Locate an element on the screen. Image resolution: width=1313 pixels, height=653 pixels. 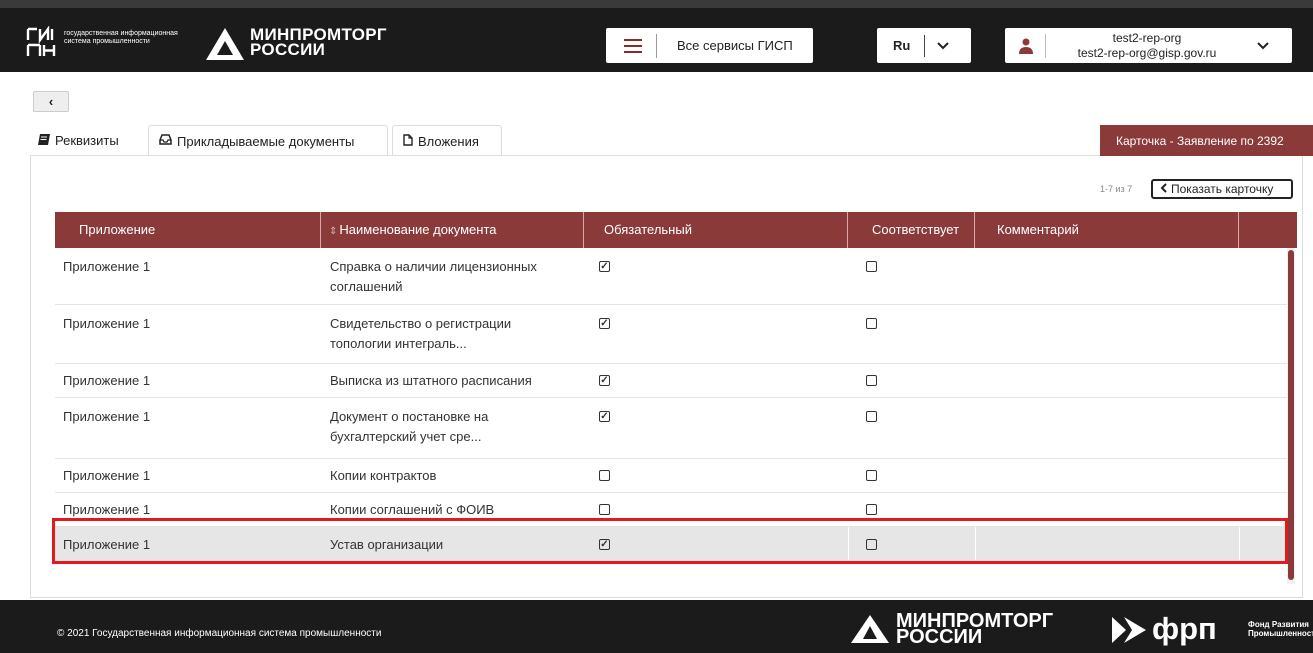
frp-caption-line1: Фонд Развития is located at coordinates (1278, 624).